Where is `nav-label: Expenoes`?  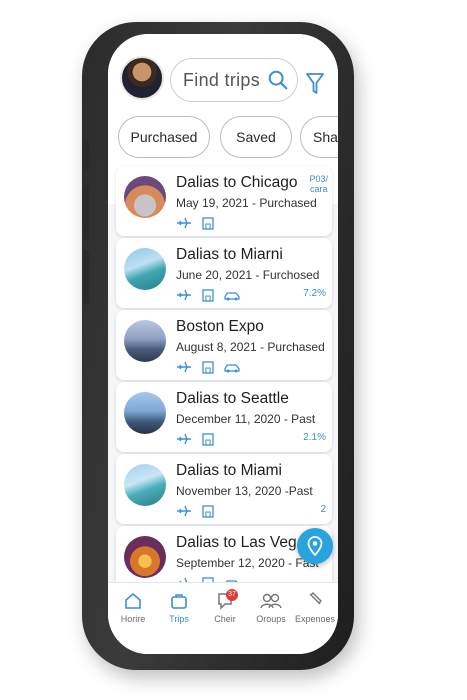 nav-label: Expenoes is located at coordinates (315, 619).